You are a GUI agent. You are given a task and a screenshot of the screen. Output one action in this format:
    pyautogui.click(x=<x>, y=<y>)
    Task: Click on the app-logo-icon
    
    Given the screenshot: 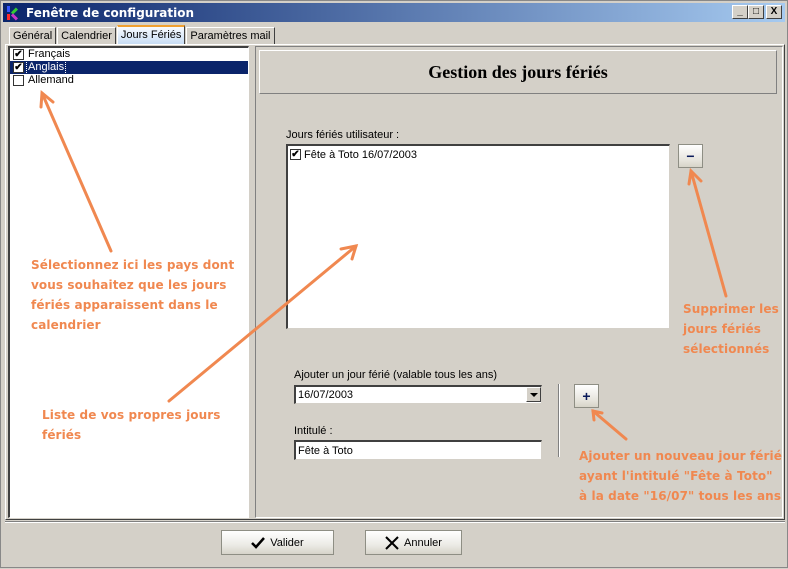 What is the action you would take?
    pyautogui.click(x=14, y=13)
    